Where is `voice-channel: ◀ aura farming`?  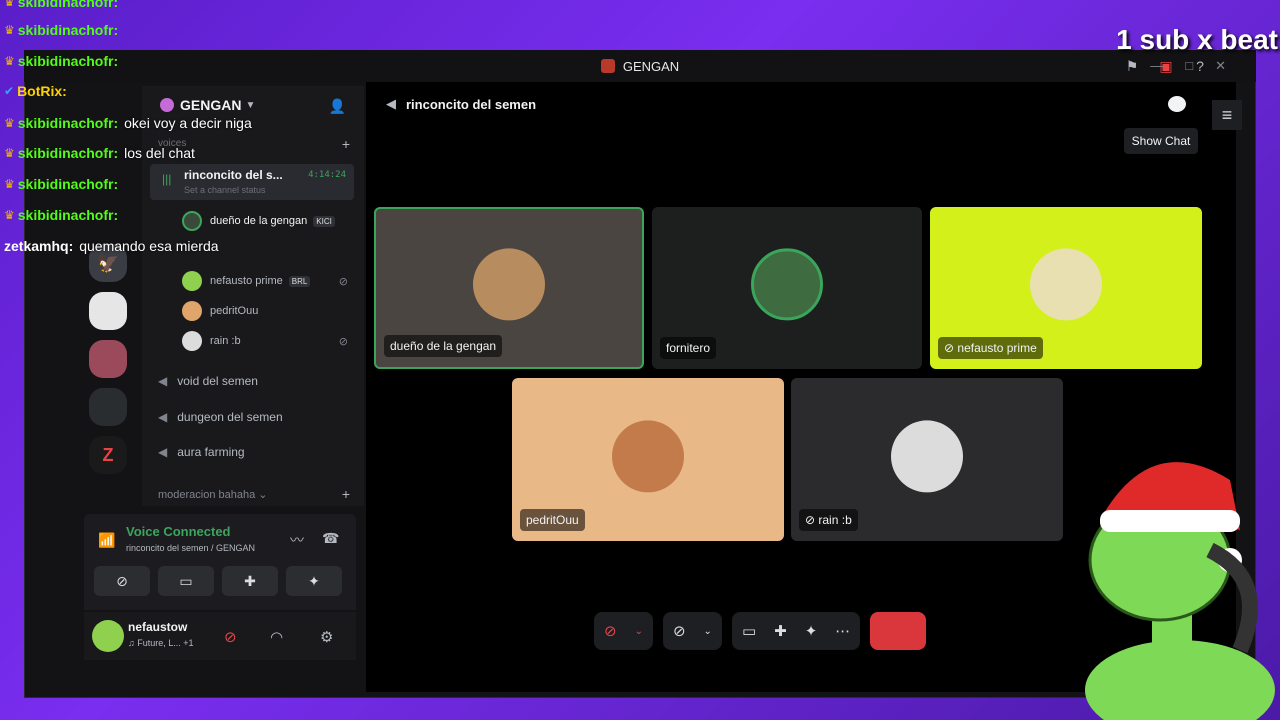
voice-channel: ◀ aura farming is located at coordinates (201, 452).